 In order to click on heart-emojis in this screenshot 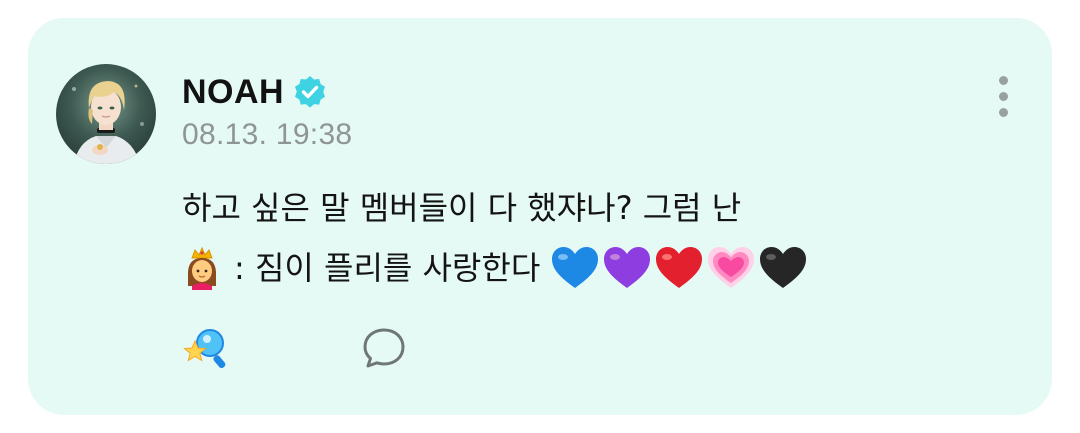, I will do `click(680, 268)`.